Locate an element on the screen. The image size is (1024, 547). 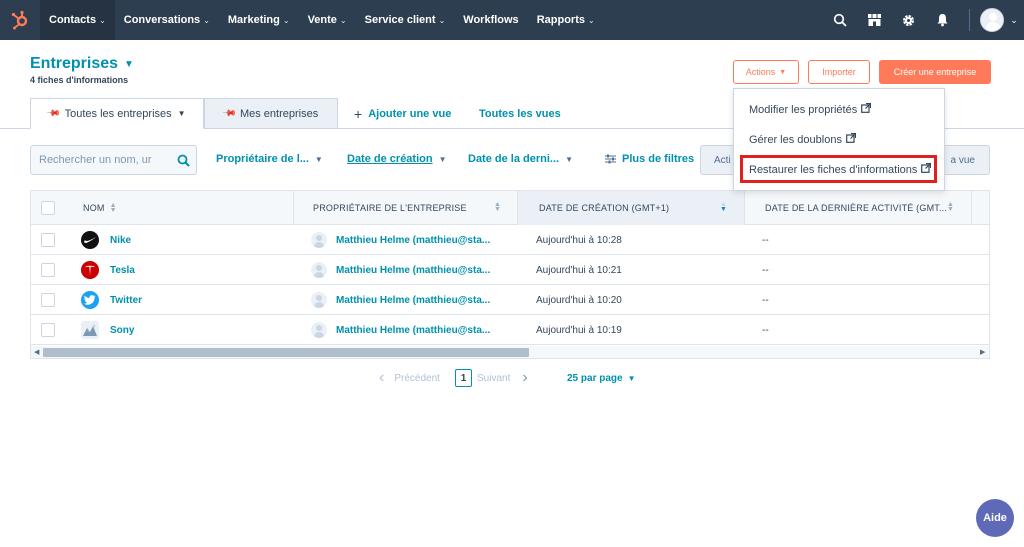
column-header-name: NOM ▲ ▼ is located at coordinates (198, 208).